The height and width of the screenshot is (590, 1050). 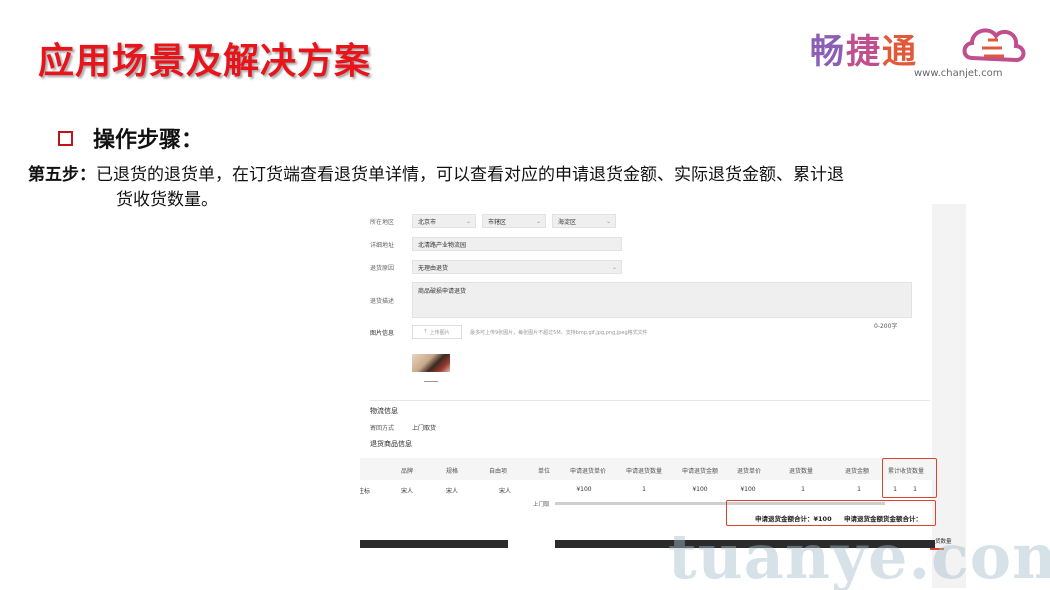 What do you see at coordinates (452, 471) in the screenshot?
I see `th-spec: 规格` at bounding box center [452, 471].